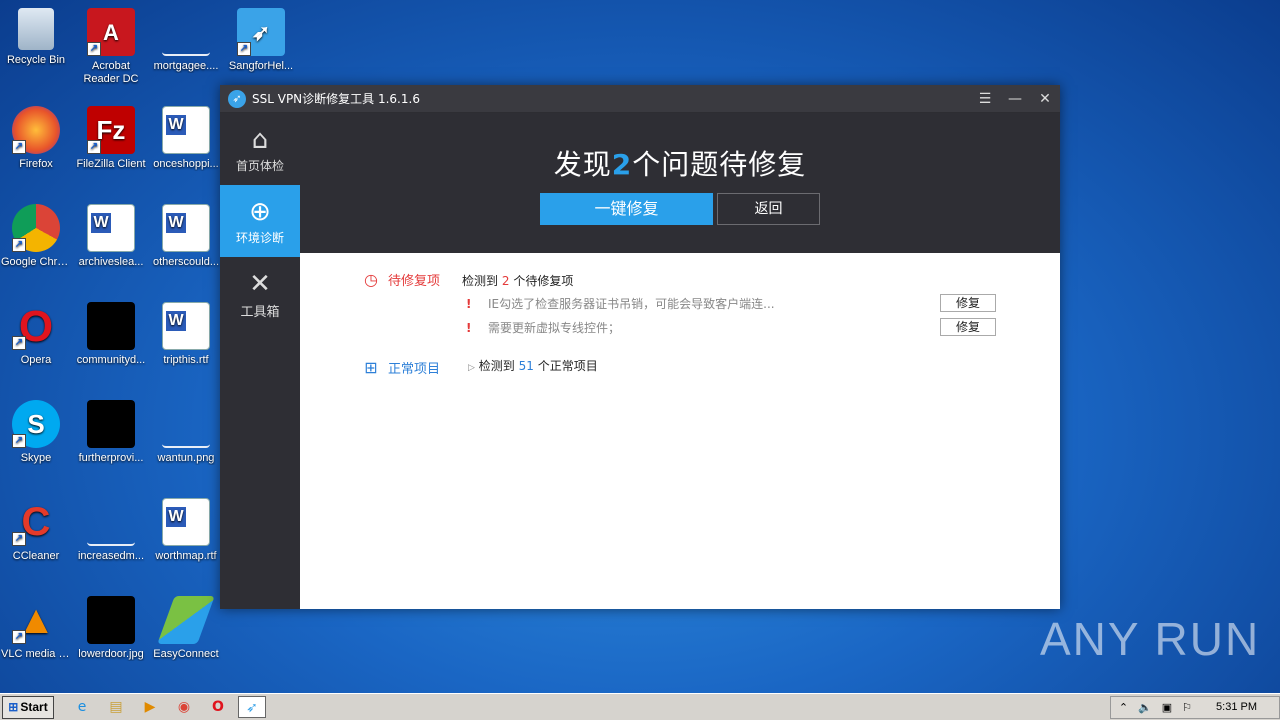 The width and height of the screenshot is (1280, 720). What do you see at coordinates (259, 238) in the screenshot?
I see `sidebar-item-label: 环境诊断` at bounding box center [259, 238].